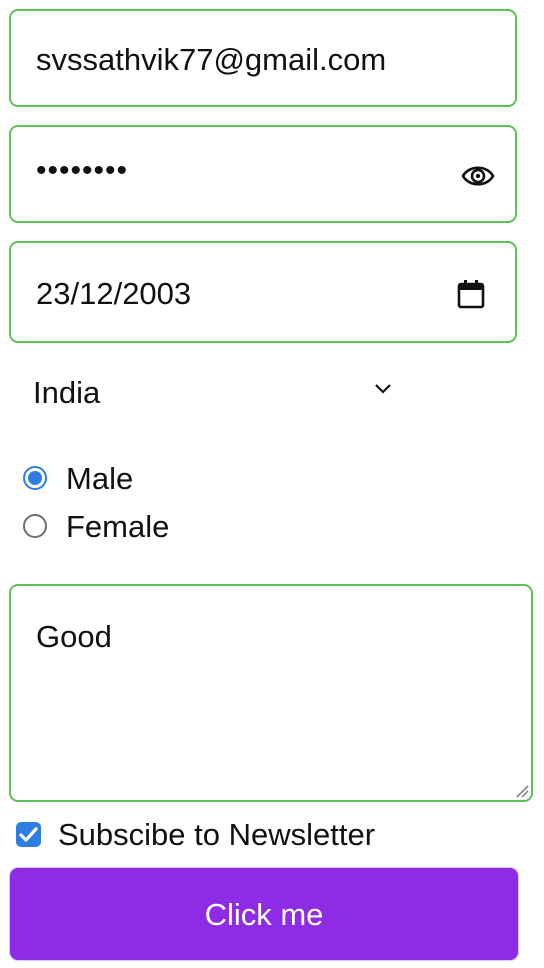 Image resolution: width=544 pixels, height=968 pixels. What do you see at coordinates (218, 392) in the screenshot?
I see `country-select: India` at bounding box center [218, 392].